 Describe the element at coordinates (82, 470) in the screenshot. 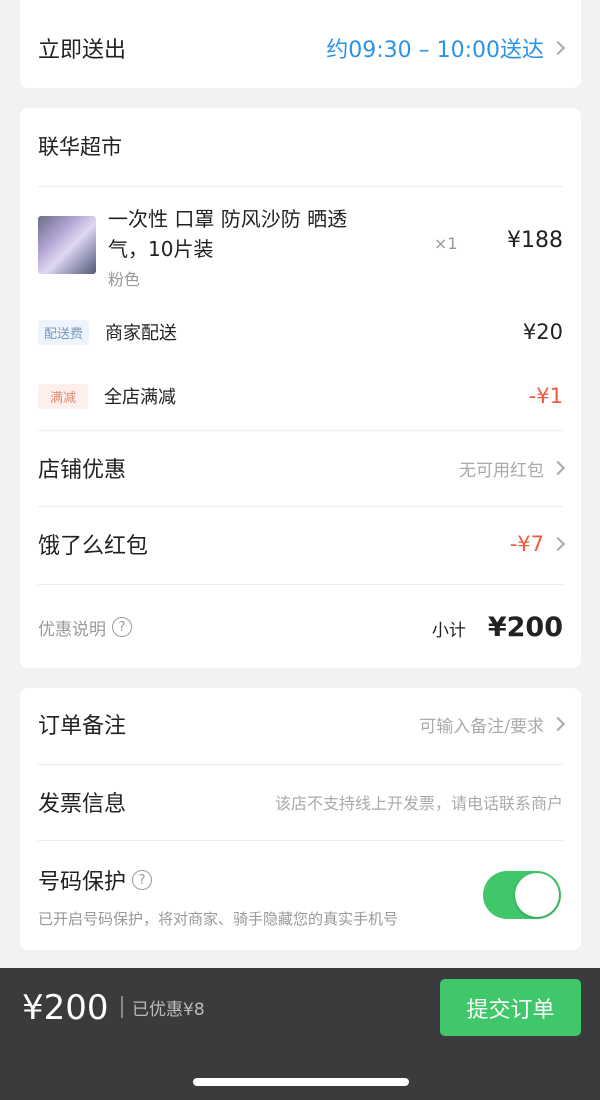

I see `store-promo-label: 店铺优惠` at that location.